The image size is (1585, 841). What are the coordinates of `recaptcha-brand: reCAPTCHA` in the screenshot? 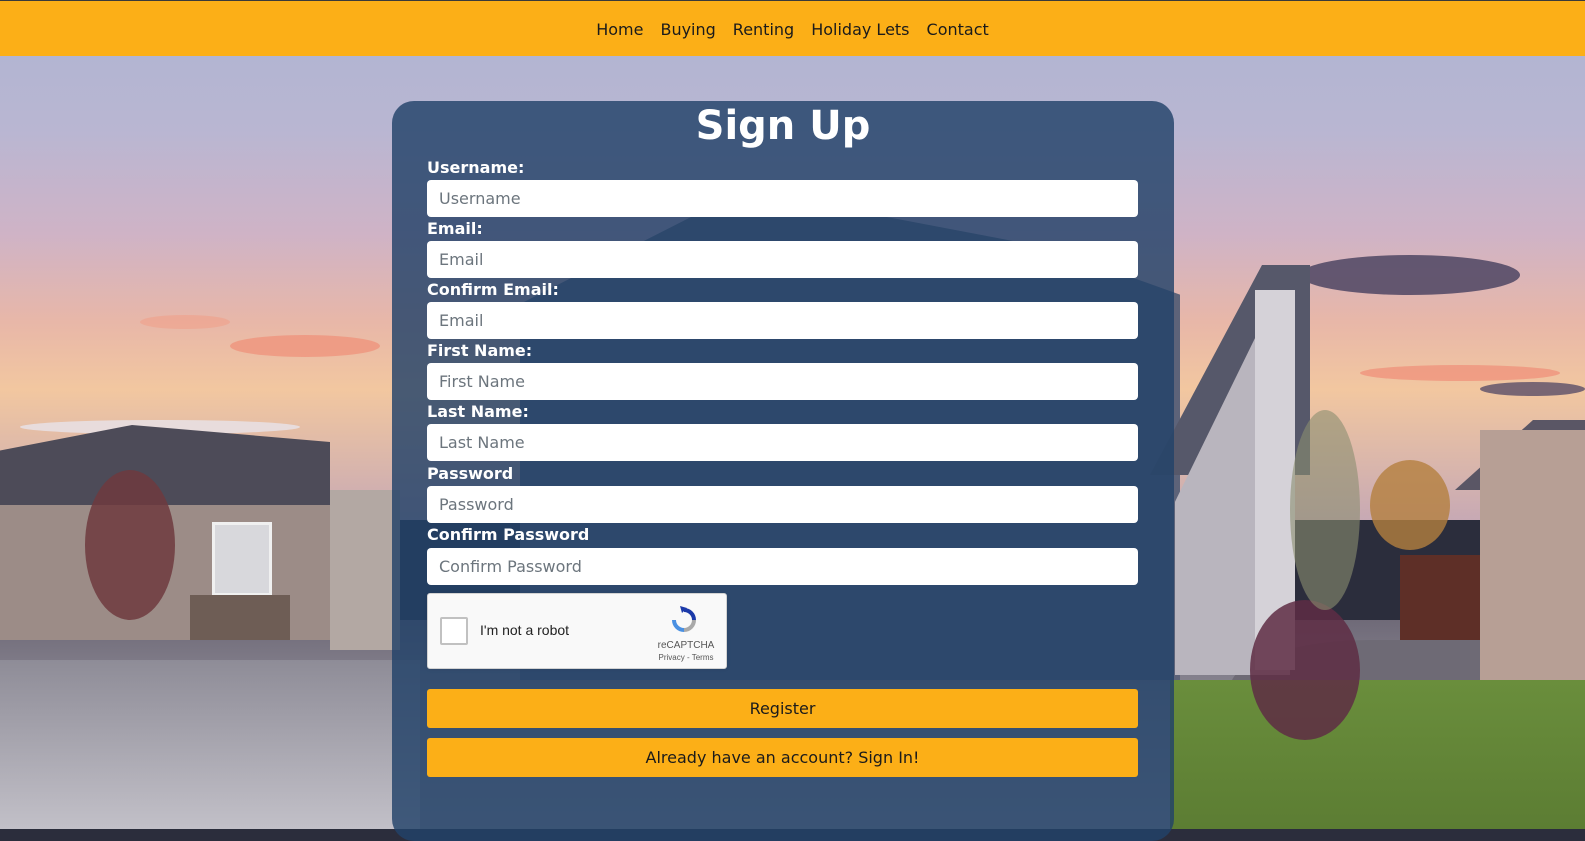 It's located at (686, 645).